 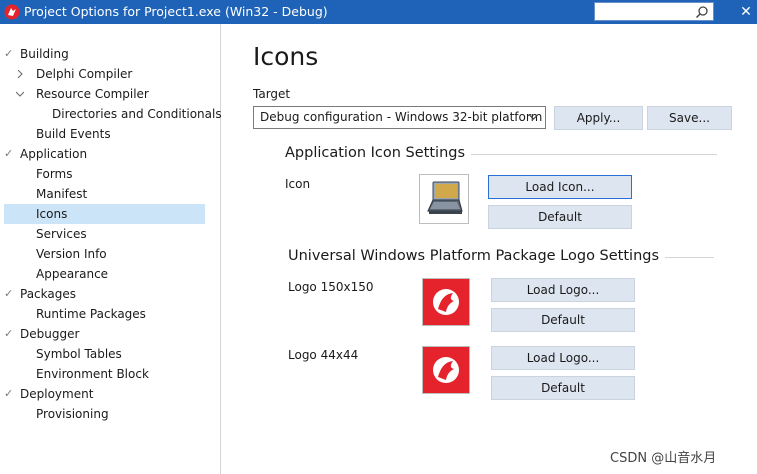 What do you see at coordinates (286, 56) in the screenshot?
I see `page-title: Icons` at bounding box center [286, 56].